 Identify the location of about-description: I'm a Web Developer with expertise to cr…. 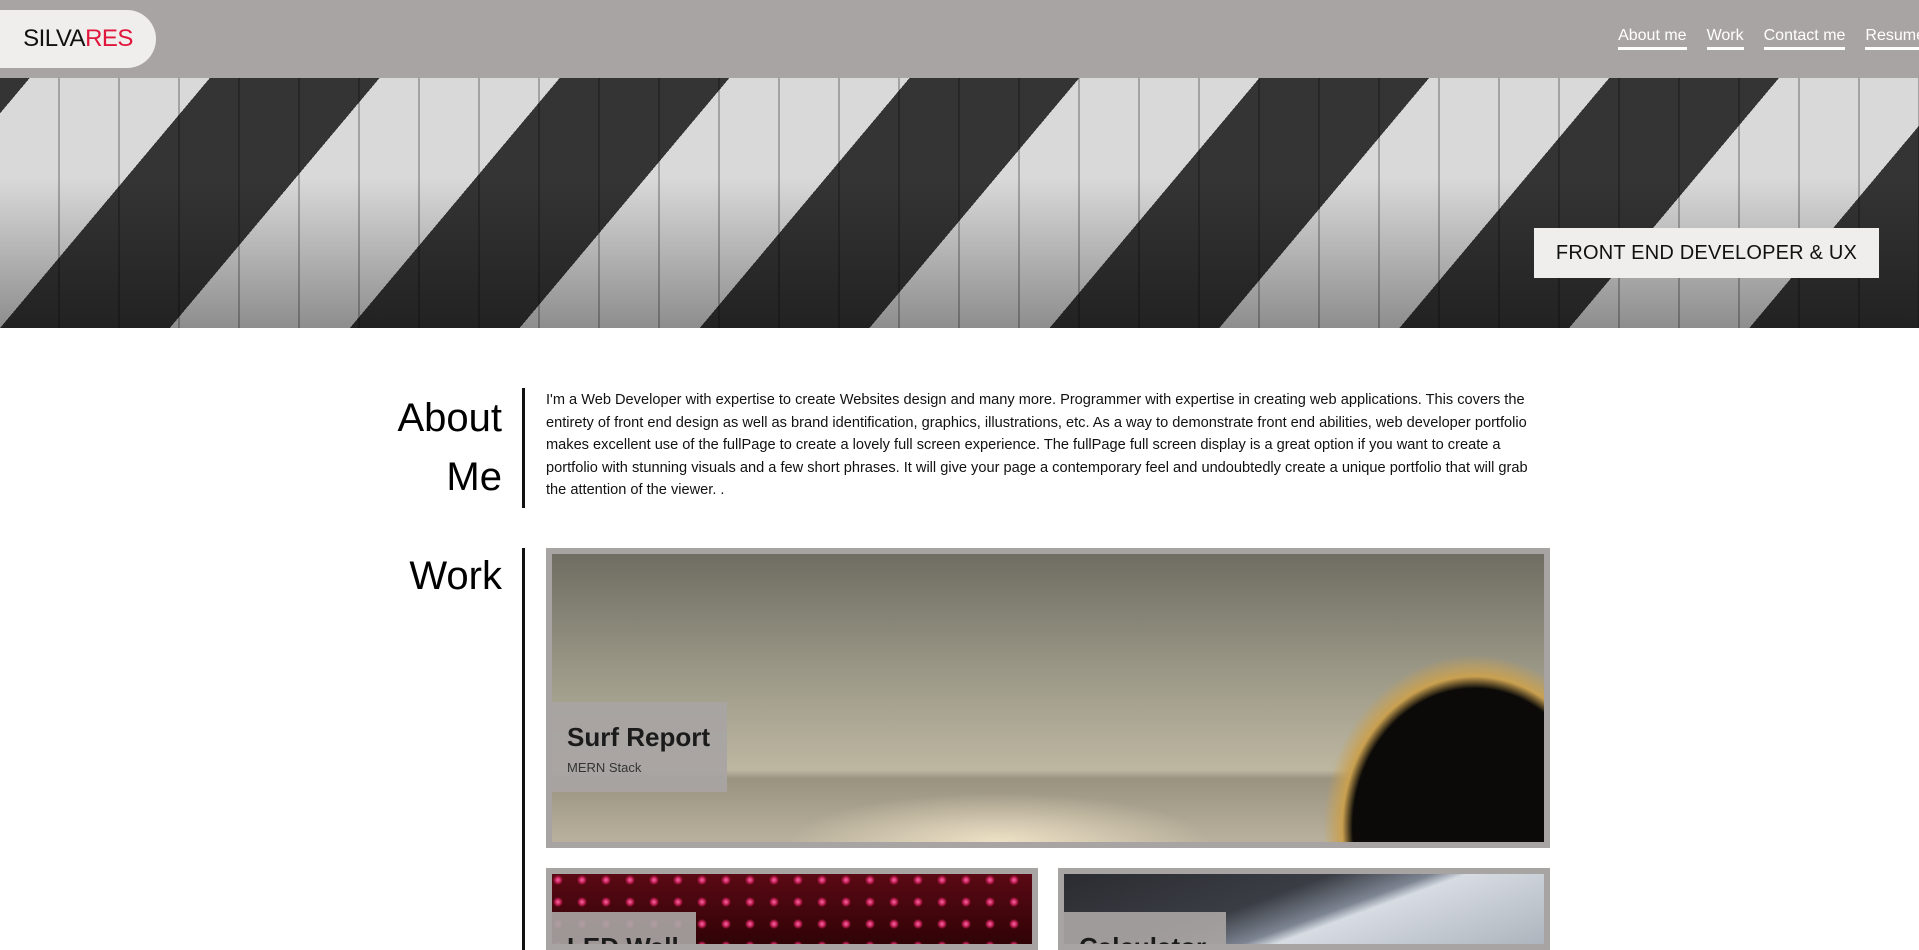
(1037, 445).